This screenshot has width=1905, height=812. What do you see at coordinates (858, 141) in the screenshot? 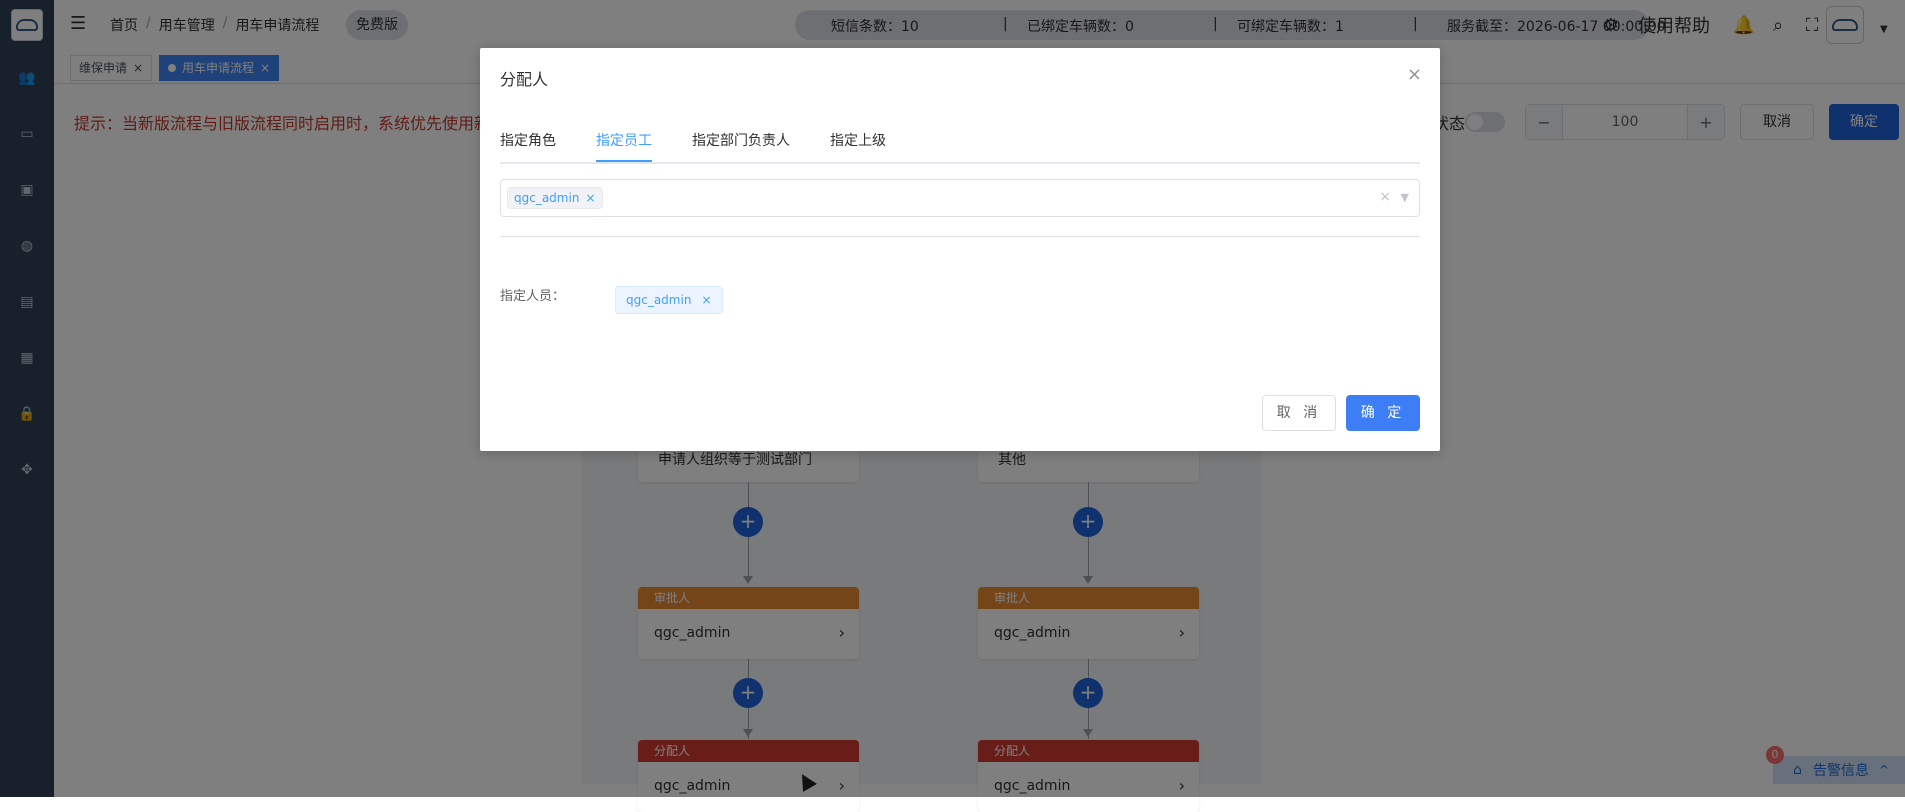
I see `tab-superior: 指定上级` at bounding box center [858, 141].